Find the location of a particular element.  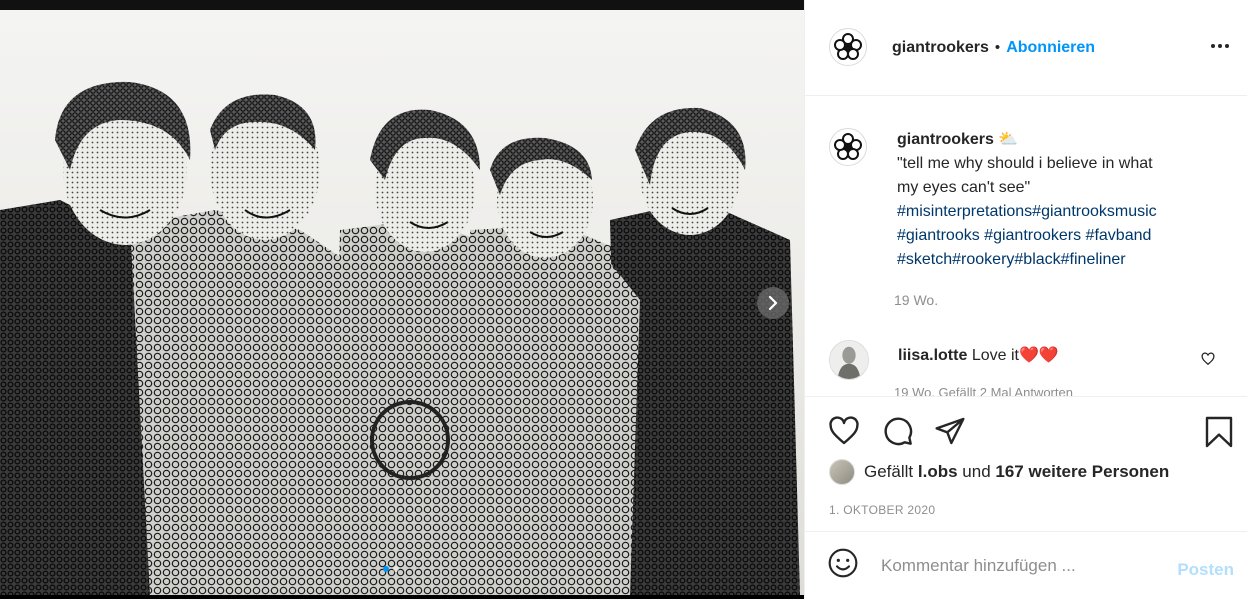

caption-avatar is located at coordinates (848, 147).